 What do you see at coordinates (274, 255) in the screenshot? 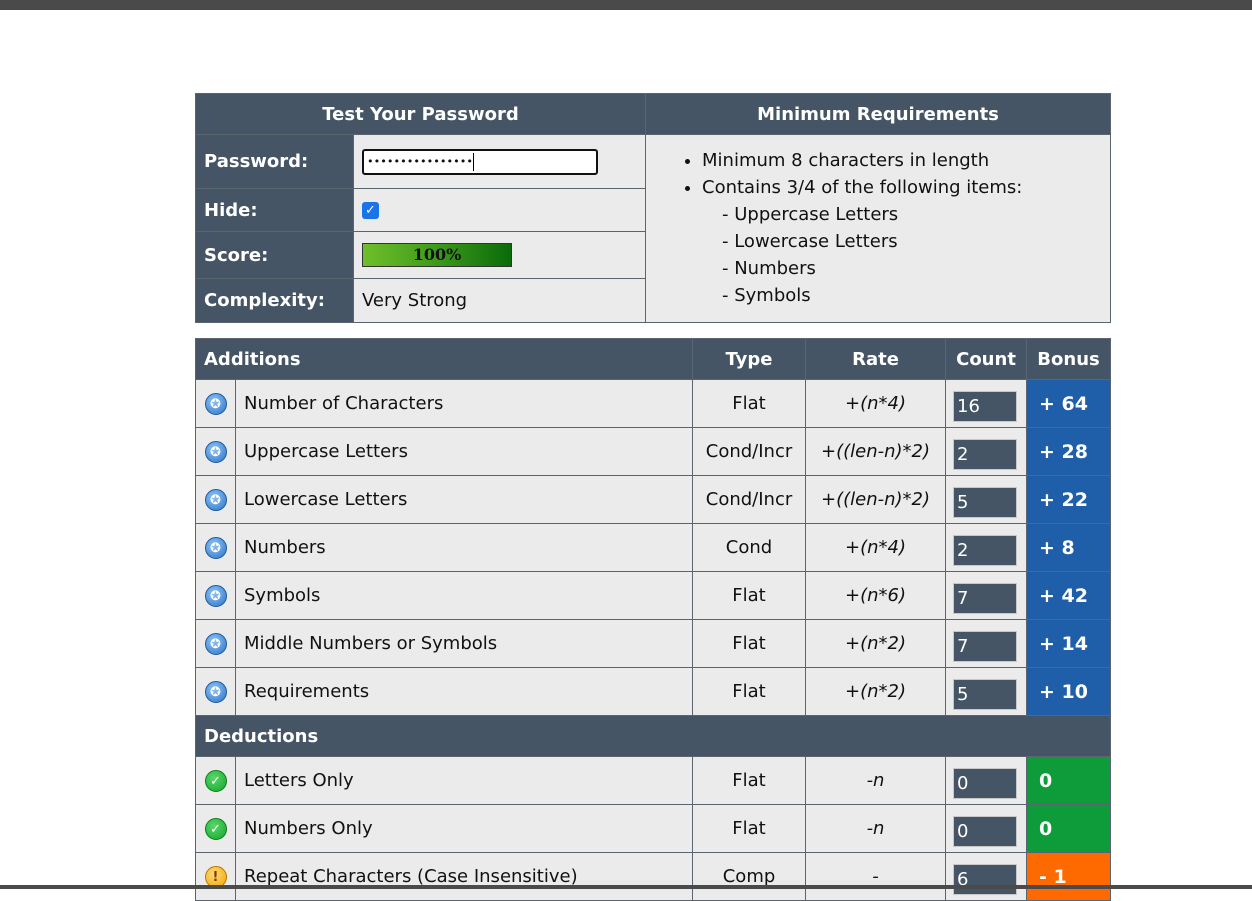
I see `score-label: Score:` at bounding box center [274, 255].